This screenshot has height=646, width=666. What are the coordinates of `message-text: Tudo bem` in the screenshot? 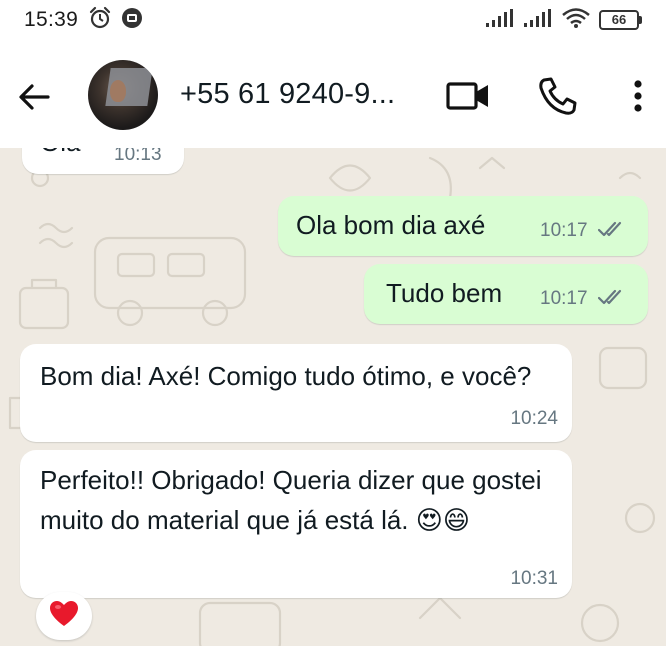 It's located at (444, 293).